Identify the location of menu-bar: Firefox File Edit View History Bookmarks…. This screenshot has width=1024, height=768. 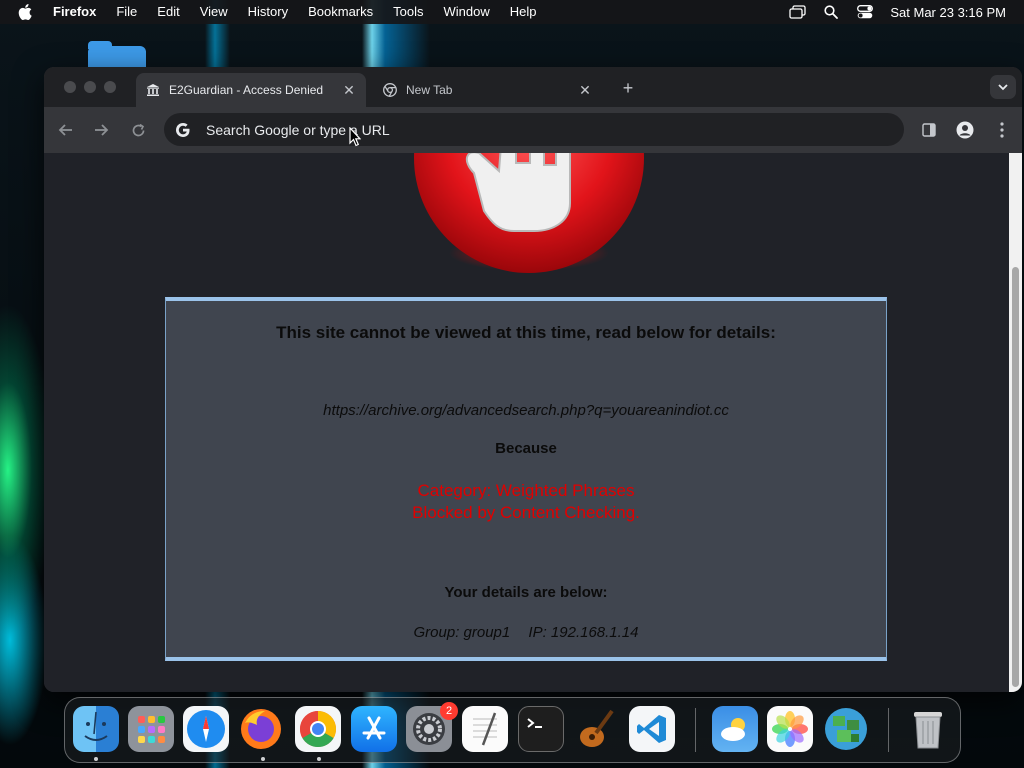
(512, 12).